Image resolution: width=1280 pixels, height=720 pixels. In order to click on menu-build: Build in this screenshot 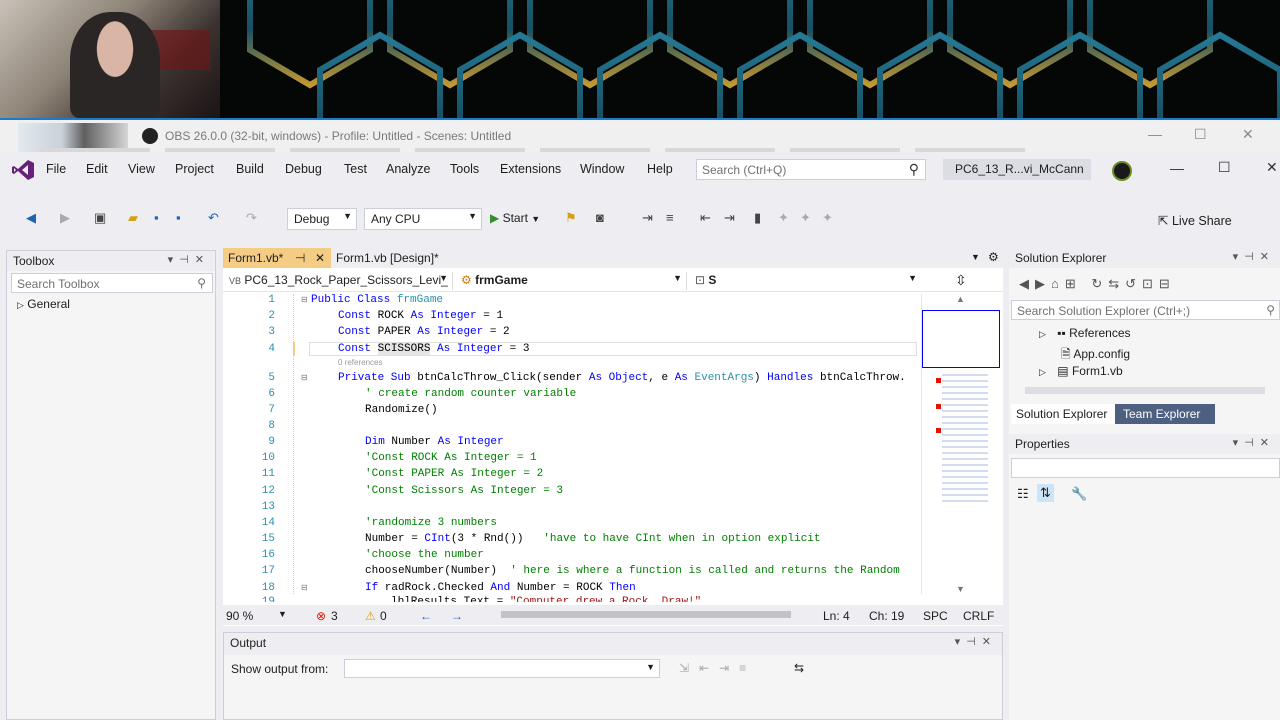, I will do `click(250, 169)`.